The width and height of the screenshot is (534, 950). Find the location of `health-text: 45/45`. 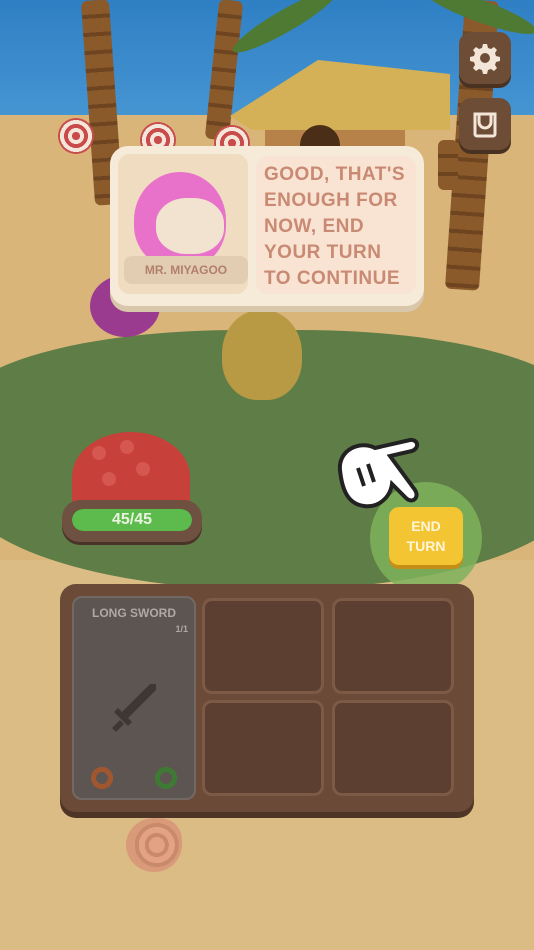

health-text: 45/45 is located at coordinates (132, 519).